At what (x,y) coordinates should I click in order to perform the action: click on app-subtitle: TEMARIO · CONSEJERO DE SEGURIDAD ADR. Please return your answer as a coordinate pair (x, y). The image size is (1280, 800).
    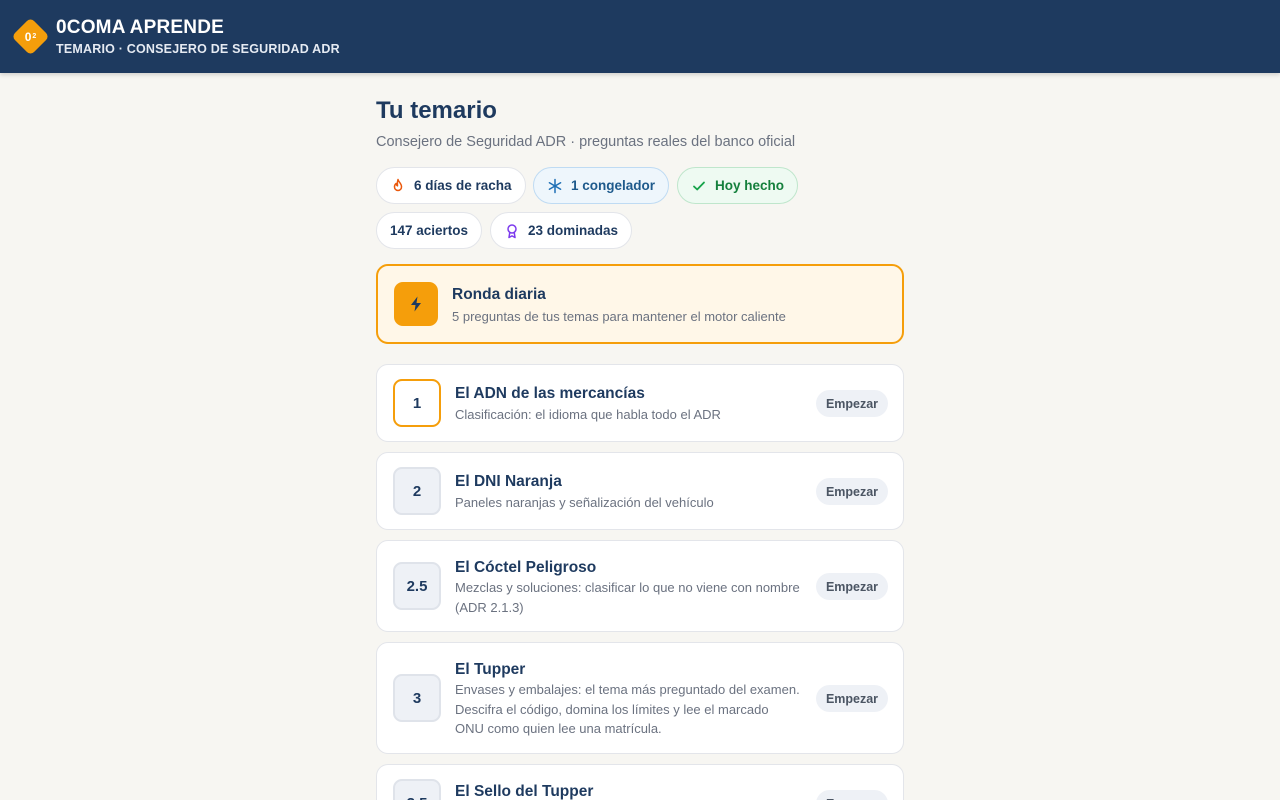
    Looking at the image, I should click on (198, 49).